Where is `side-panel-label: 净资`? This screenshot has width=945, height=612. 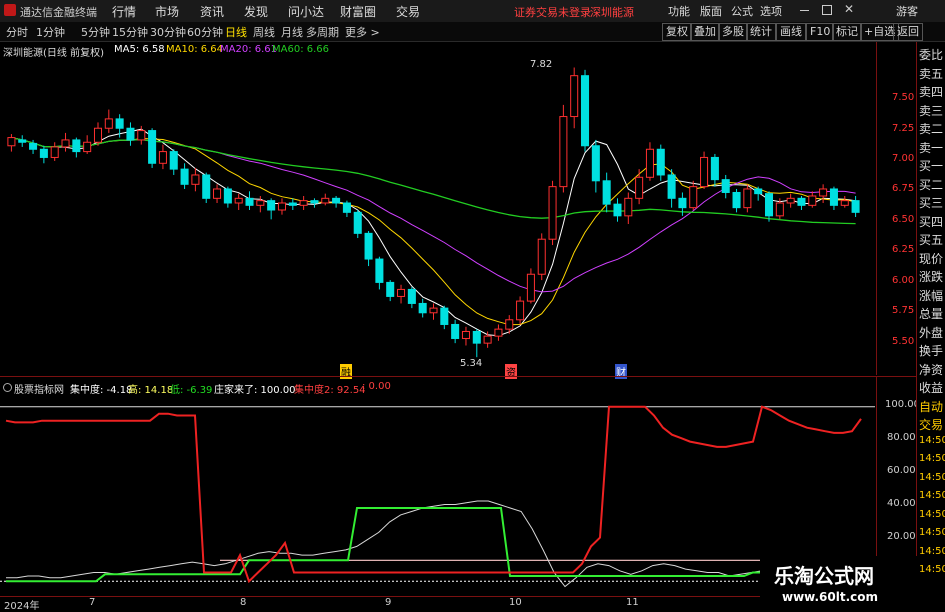
side-panel-label: 净资 is located at coordinates (931, 369).